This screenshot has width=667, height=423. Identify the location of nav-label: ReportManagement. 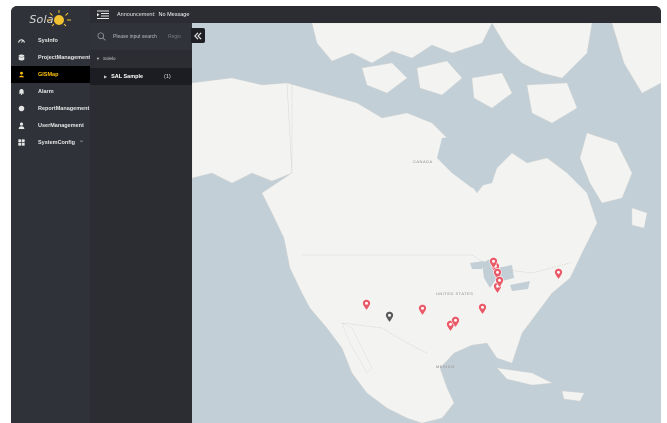
(64, 108).